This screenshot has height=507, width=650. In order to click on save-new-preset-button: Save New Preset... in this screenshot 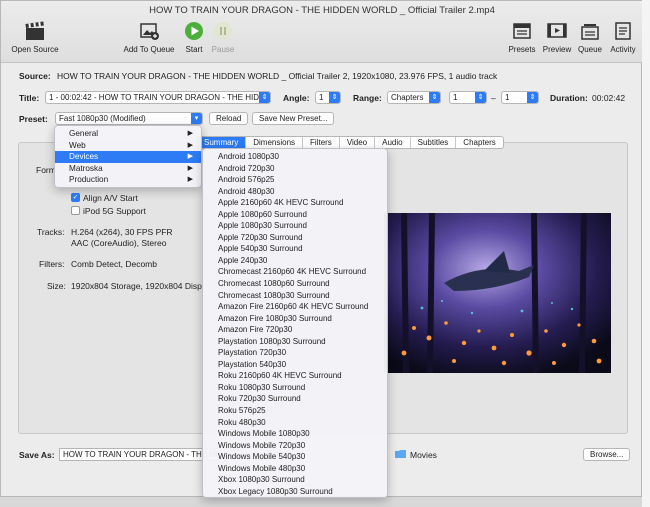, I will do `click(293, 118)`.